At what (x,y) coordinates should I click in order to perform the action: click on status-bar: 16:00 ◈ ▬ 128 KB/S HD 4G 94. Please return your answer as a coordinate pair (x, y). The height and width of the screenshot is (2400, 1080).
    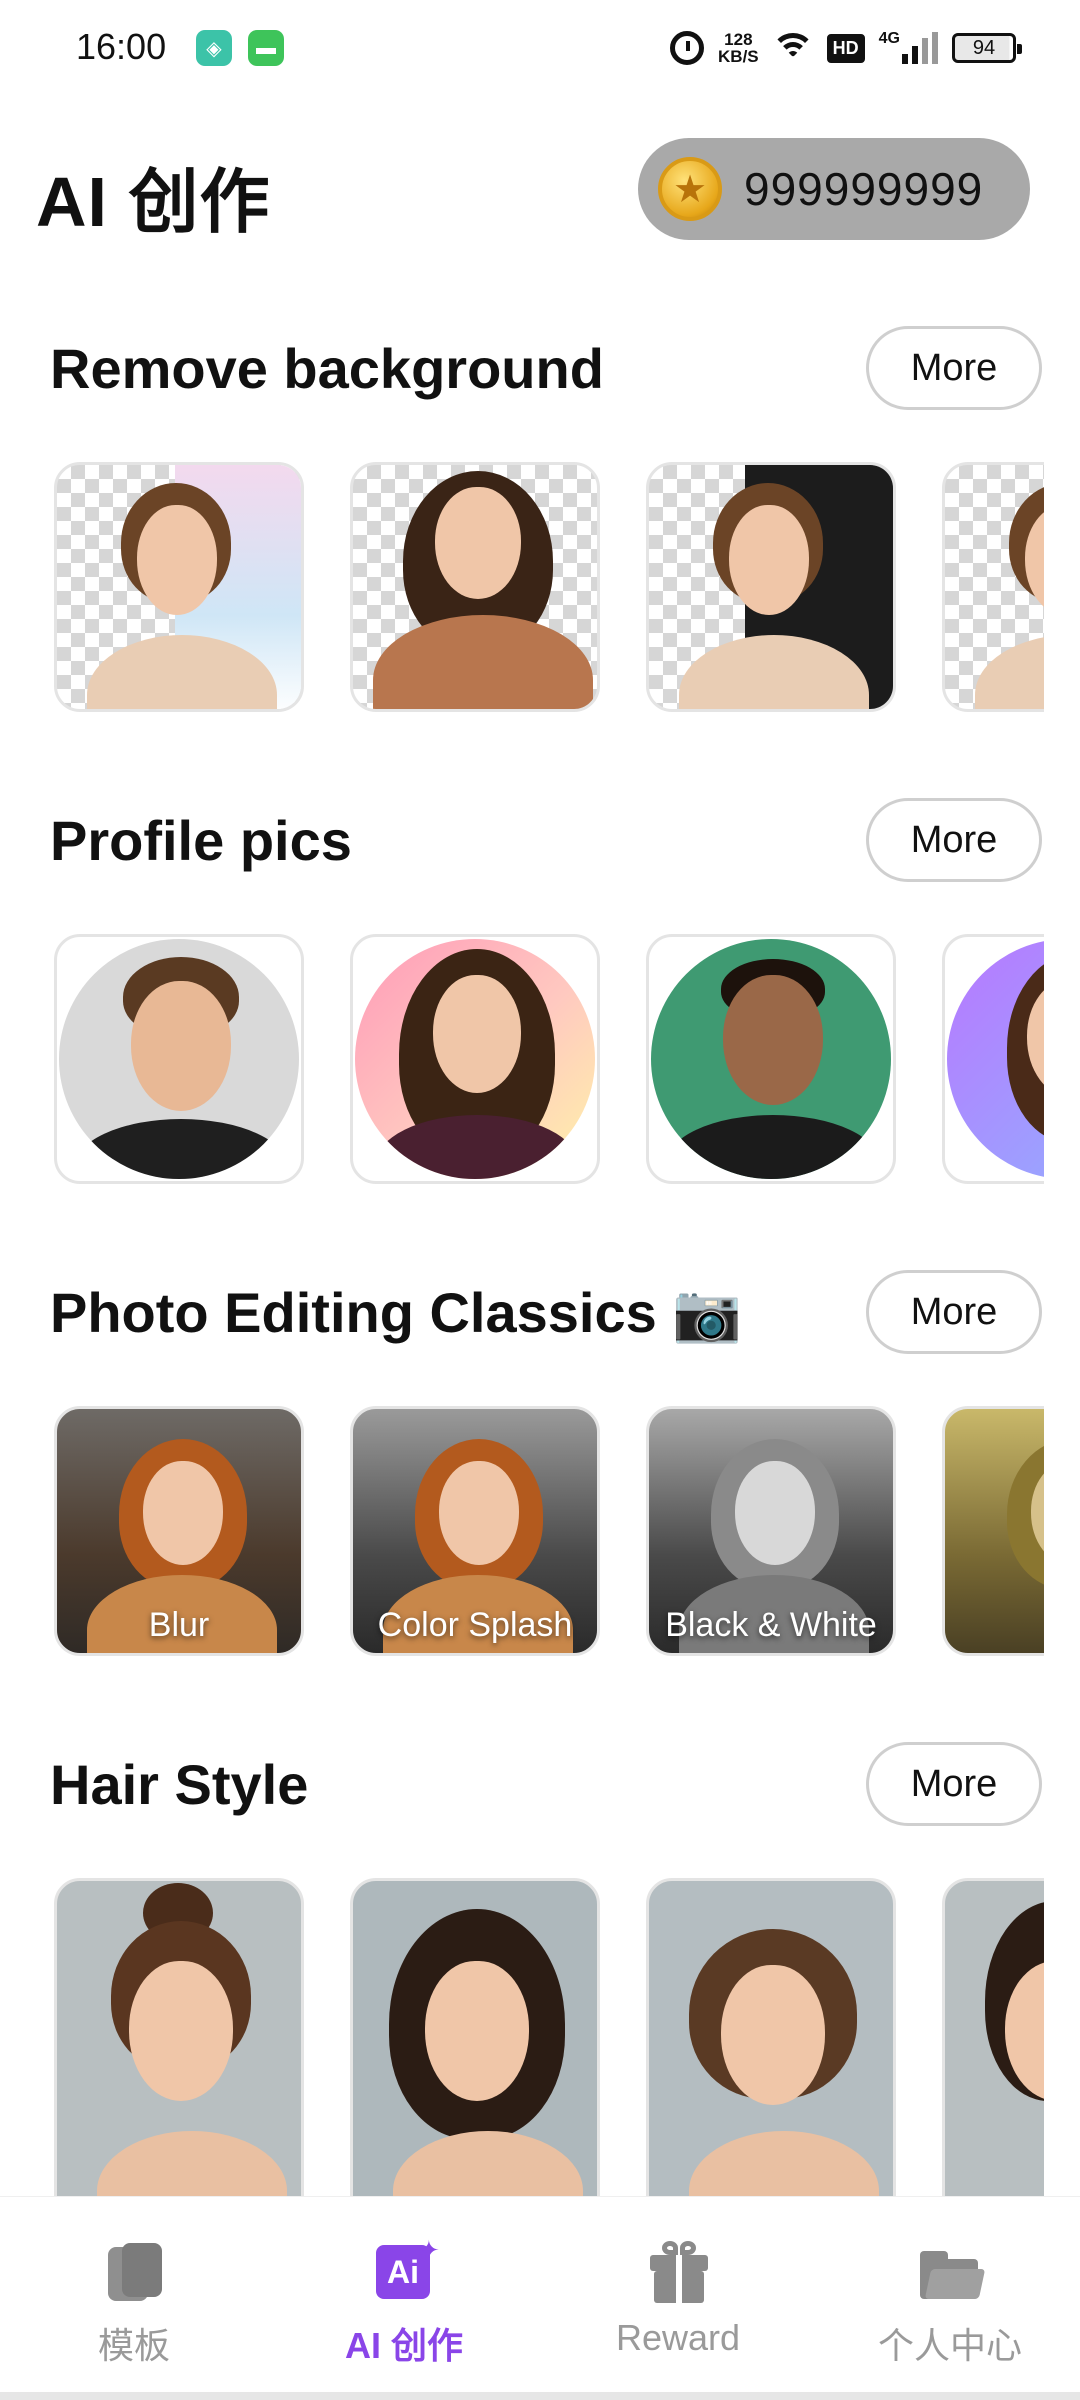
    Looking at the image, I should click on (540, 48).